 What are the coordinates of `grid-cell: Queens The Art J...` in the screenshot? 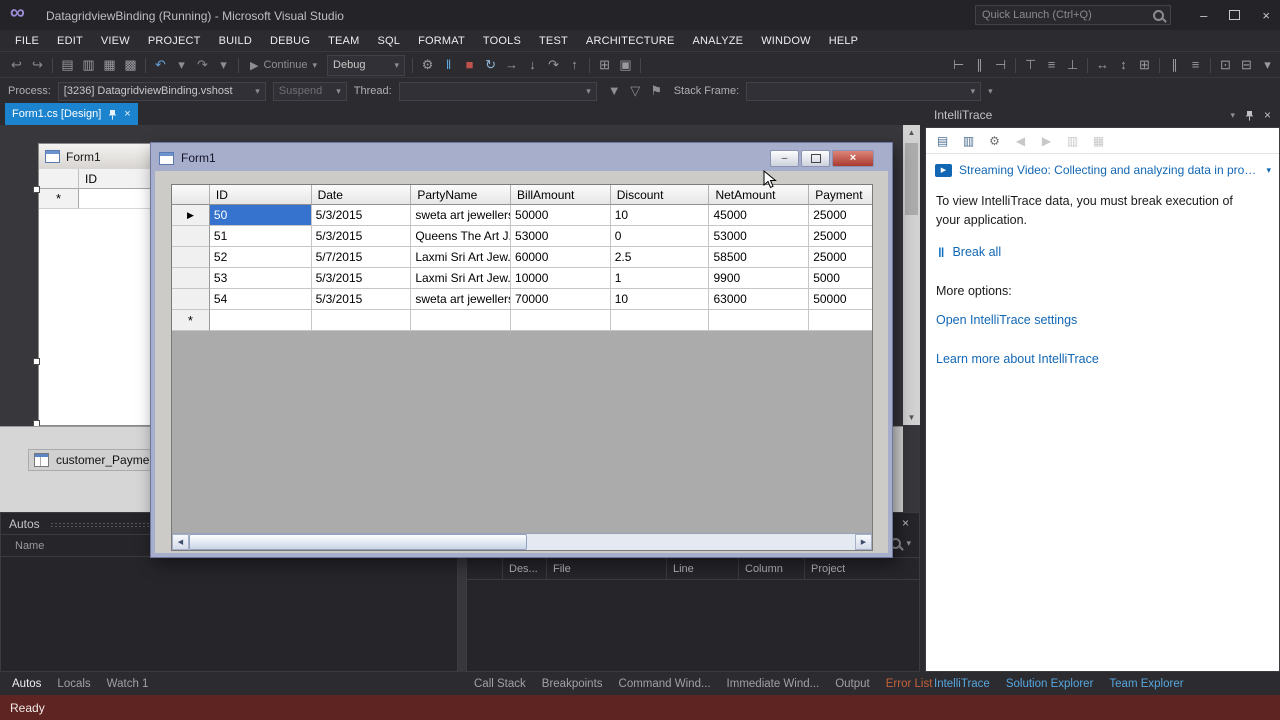 It's located at (461, 236).